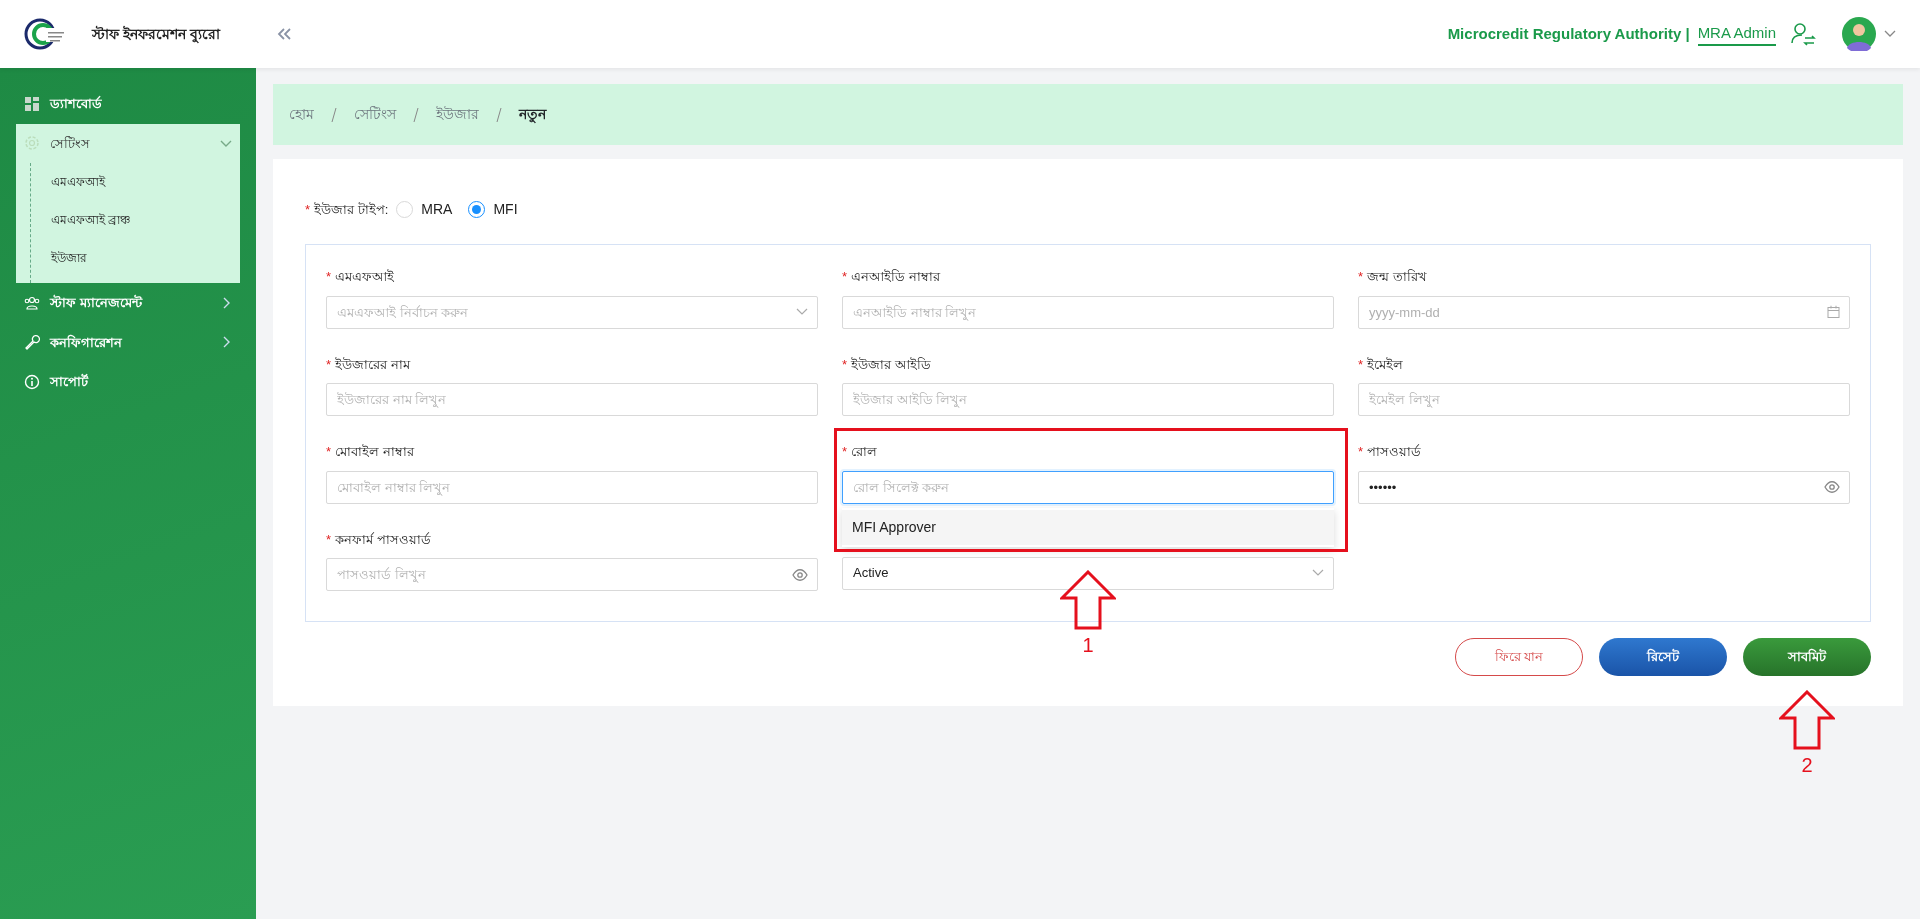 The width and height of the screenshot is (1920, 919). Describe the element at coordinates (505, 209) in the screenshot. I see `radio-label: MFI` at that location.